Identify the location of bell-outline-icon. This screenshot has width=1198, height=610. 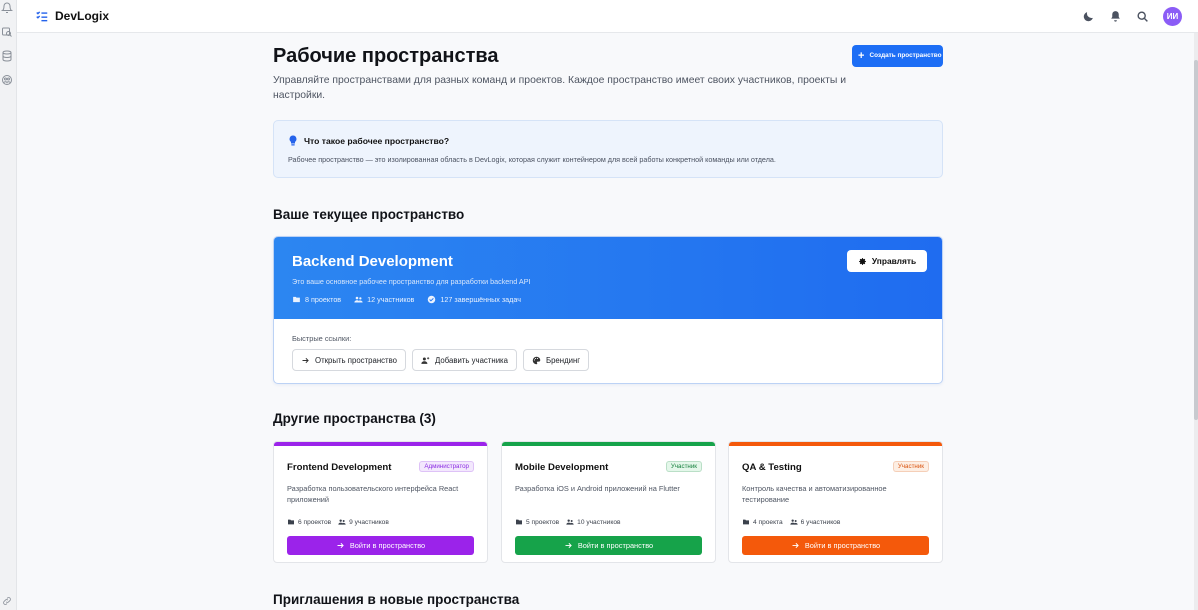
(7, 8).